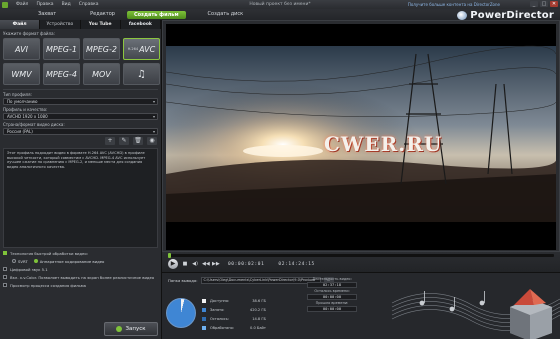  Describe the element at coordinates (34, 124) in the screenshot. I see `country-label: Страна/формат видео диска:` at that location.